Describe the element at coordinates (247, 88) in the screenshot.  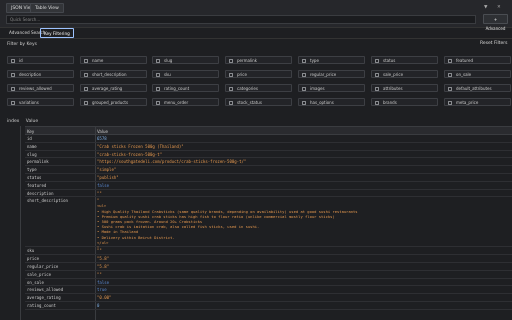
I see `key-filter-label: categories` at that location.